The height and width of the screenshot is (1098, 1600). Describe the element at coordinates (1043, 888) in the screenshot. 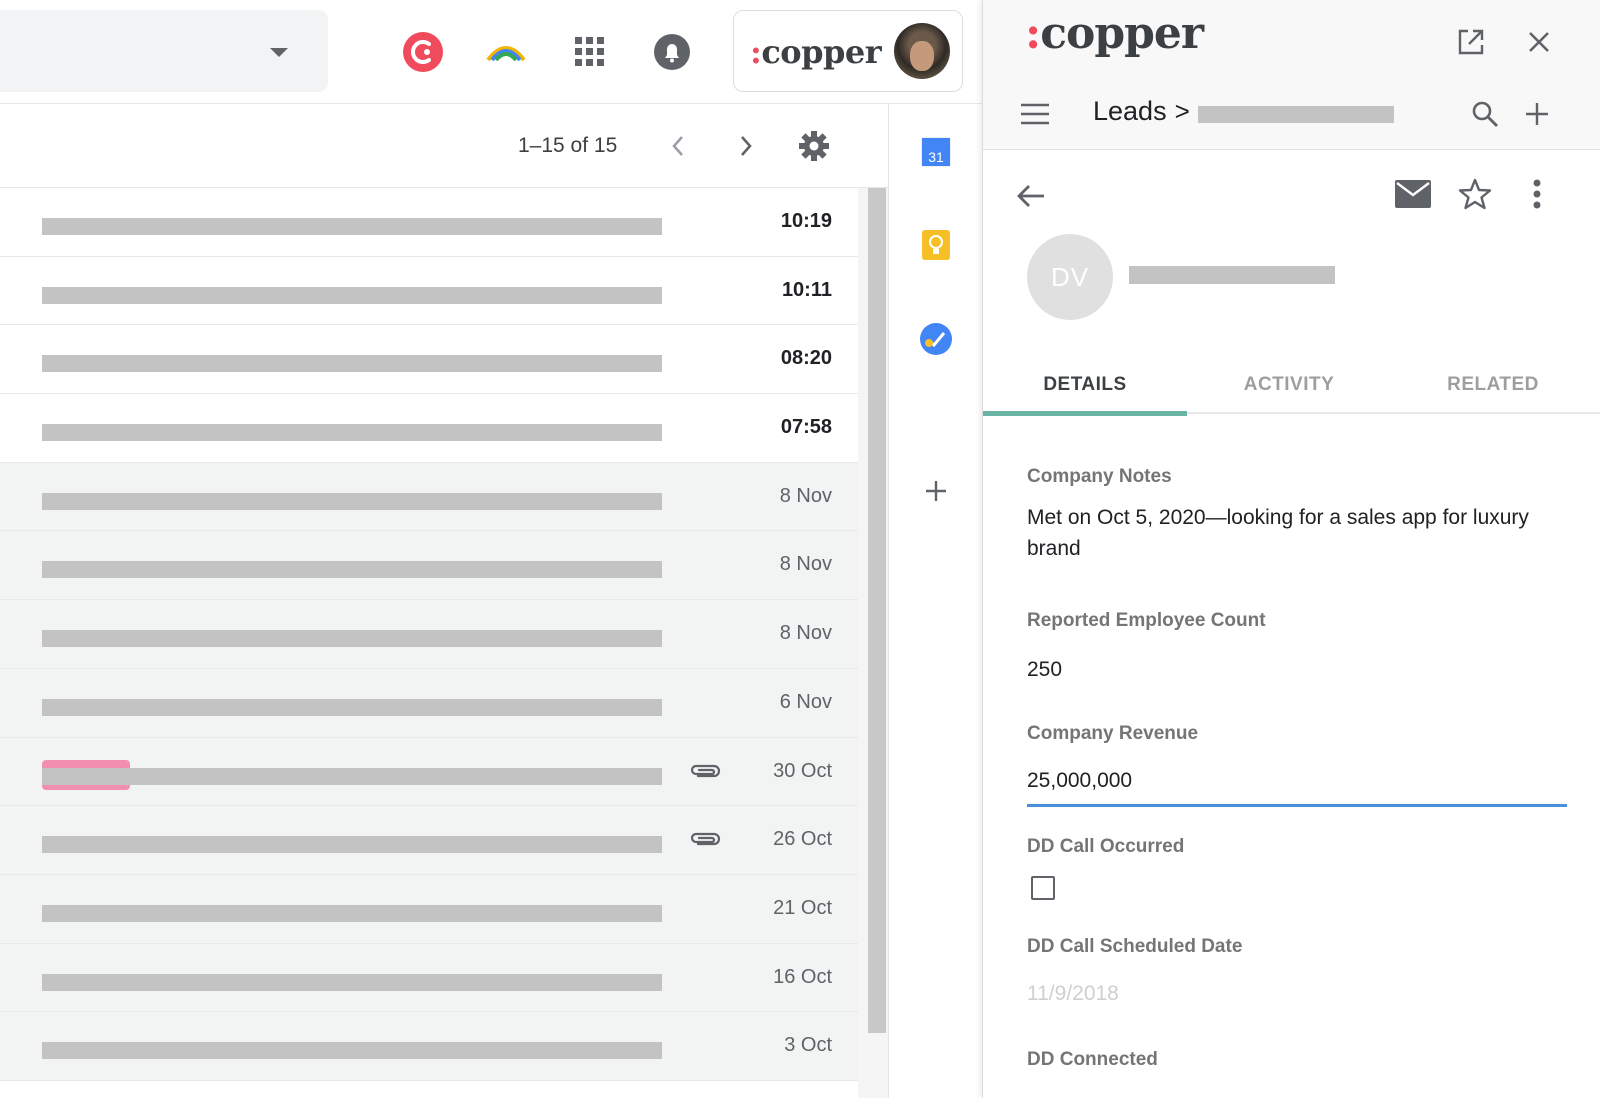

I see `dd-call-occurred-checkbox` at that location.